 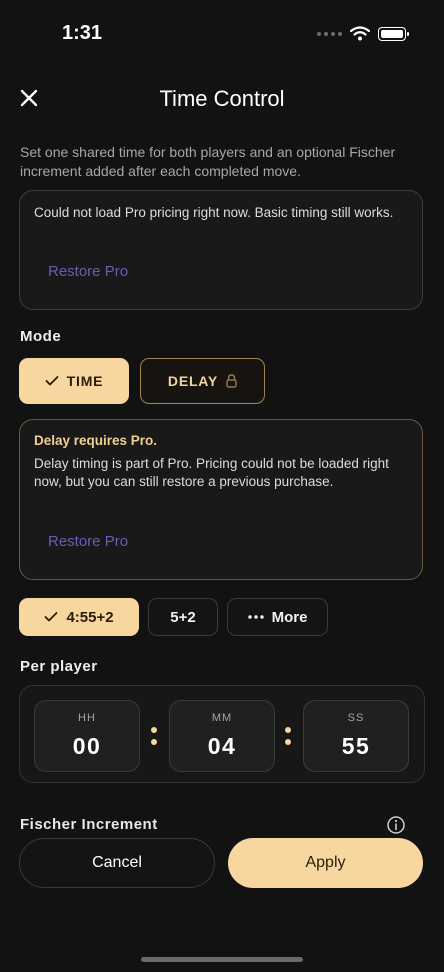 I want to click on apply-button: Apply, so click(x=325, y=863).